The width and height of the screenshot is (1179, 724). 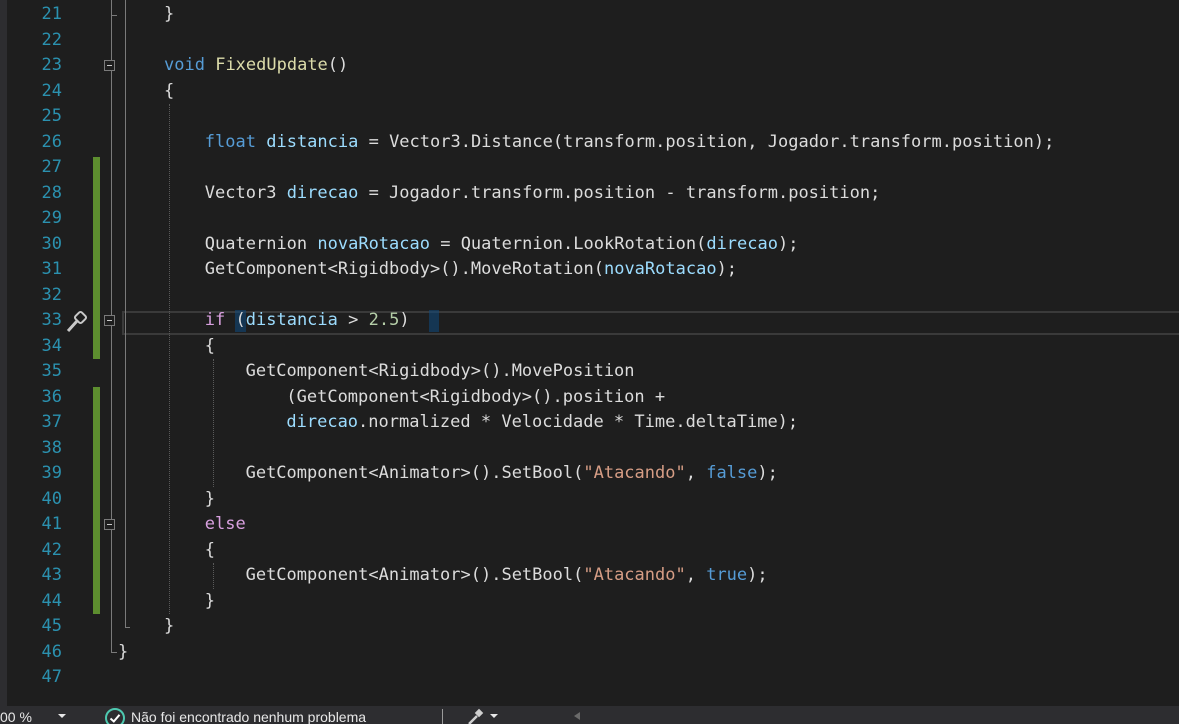 What do you see at coordinates (51, 320) in the screenshot?
I see `line-number: 33` at bounding box center [51, 320].